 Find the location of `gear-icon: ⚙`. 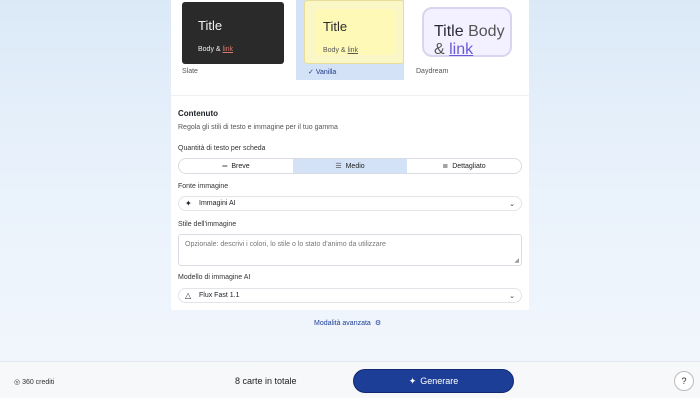

gear-icon: ⚙ is located at coordinates (378, 323).